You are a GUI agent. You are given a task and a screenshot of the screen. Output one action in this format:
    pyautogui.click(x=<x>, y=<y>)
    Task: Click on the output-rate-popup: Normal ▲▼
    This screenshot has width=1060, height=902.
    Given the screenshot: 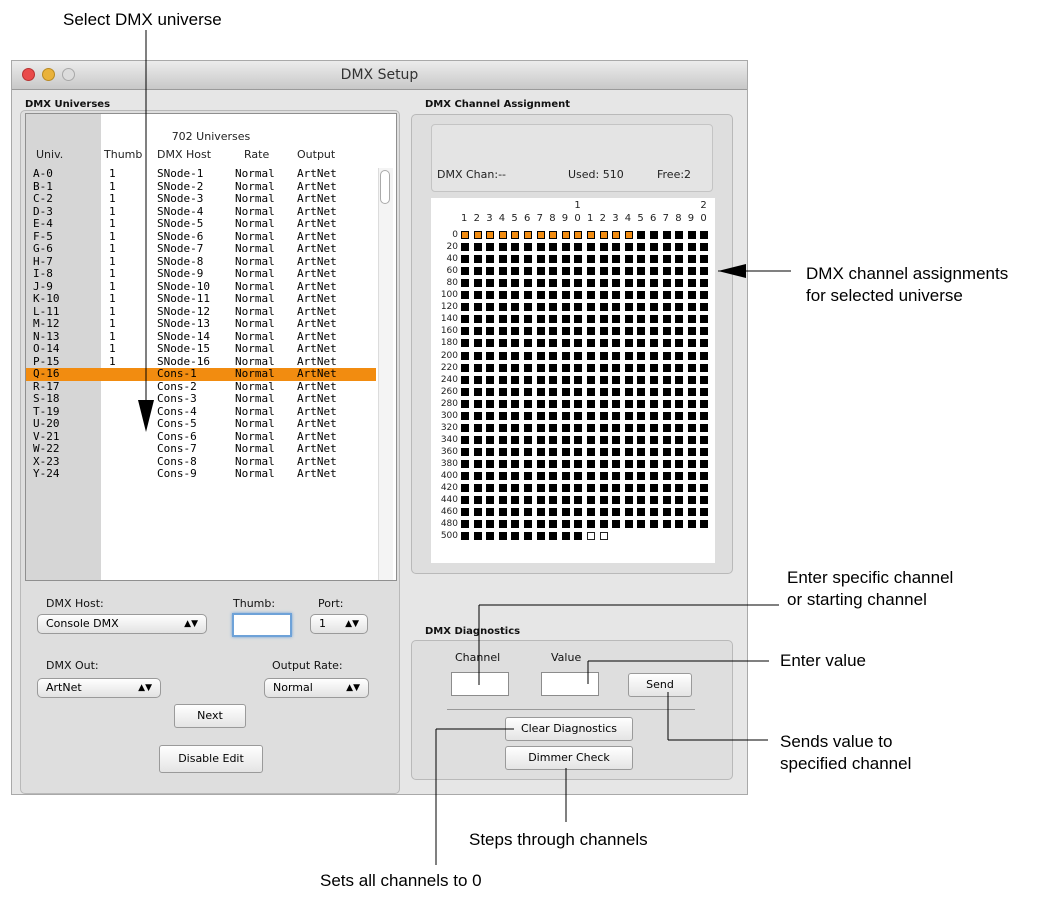 What is the action you would take?
    pyautogui.click(x=316, y=688)
    